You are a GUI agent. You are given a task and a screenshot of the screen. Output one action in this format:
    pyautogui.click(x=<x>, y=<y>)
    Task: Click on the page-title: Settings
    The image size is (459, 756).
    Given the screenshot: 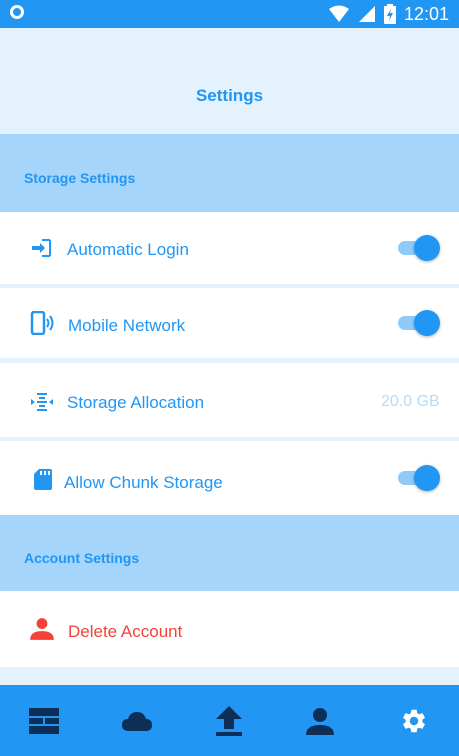 What is the action you would take?
    pyautogui.click(x=229, y=95)
    